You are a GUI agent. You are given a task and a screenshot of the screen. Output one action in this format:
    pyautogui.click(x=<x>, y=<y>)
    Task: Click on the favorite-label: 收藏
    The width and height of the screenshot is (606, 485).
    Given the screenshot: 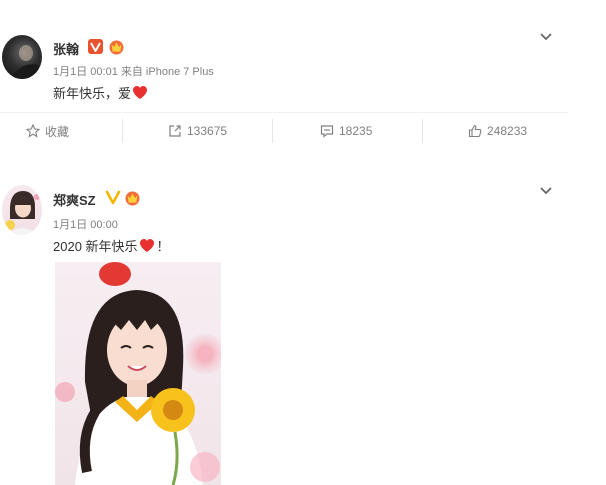 What is the action you would take?
    pyautogui.click(x=57, y=131)
    